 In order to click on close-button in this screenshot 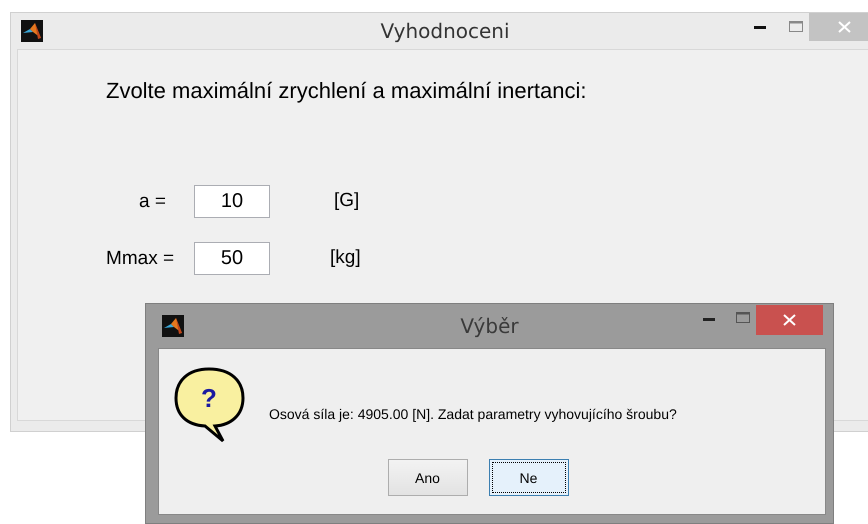, I will do `click(789, 320)`.